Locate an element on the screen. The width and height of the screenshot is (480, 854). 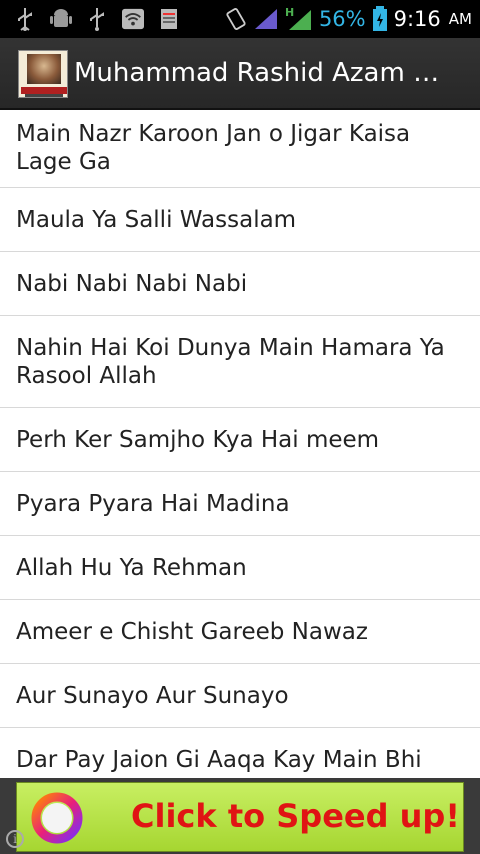
status-bar-system: H 56% 9:16 AM is located at coordinates (348, 19).